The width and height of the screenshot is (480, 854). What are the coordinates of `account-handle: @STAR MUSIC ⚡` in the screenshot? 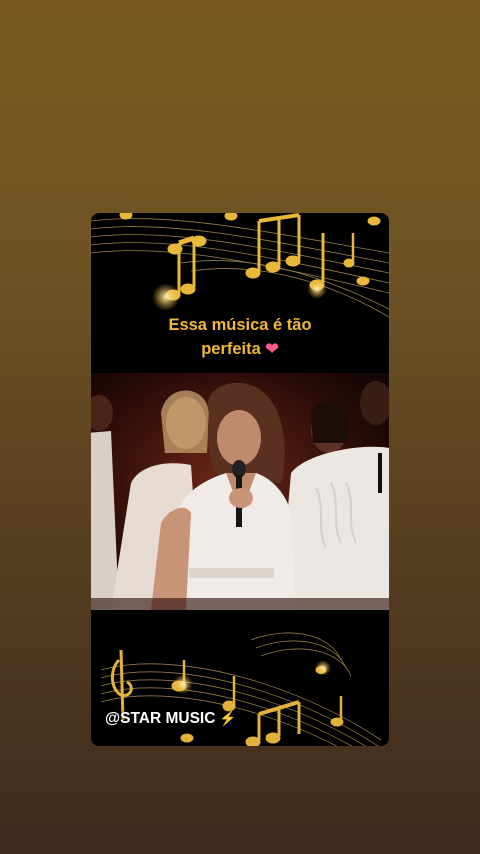 It's located at (171, 719).